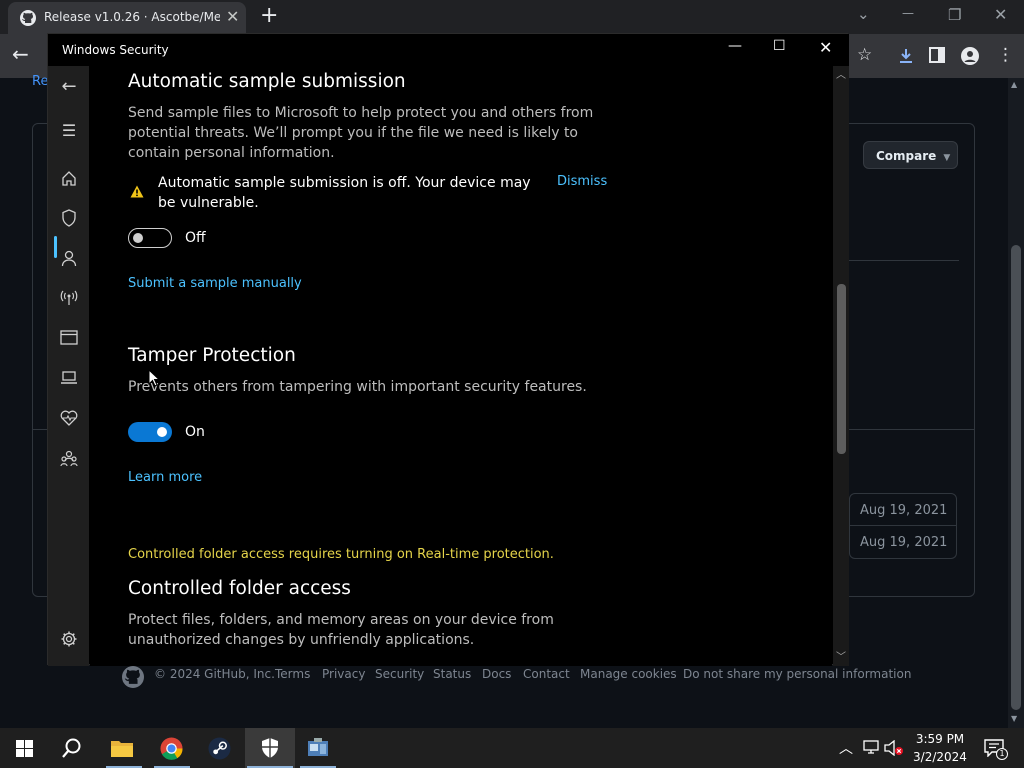 This screenshot has width=1024, height=768. Describe the element at coordinates (69, 218) in the screenshot. I see `shield-icon` at that location.